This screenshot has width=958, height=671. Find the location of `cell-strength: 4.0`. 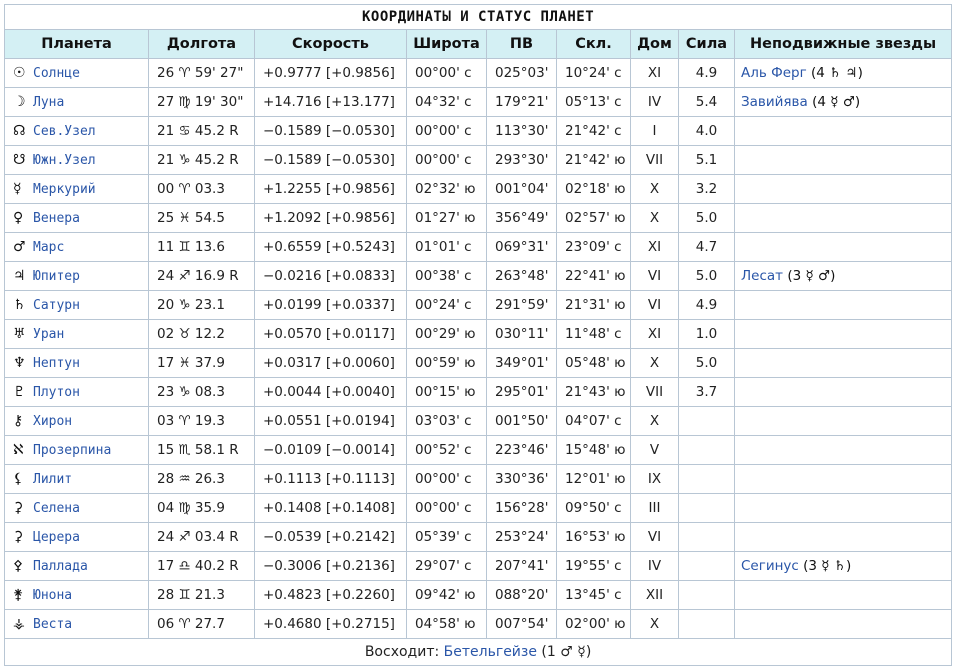

cell-strength: 4.0 is located at coordinates (706, 131).